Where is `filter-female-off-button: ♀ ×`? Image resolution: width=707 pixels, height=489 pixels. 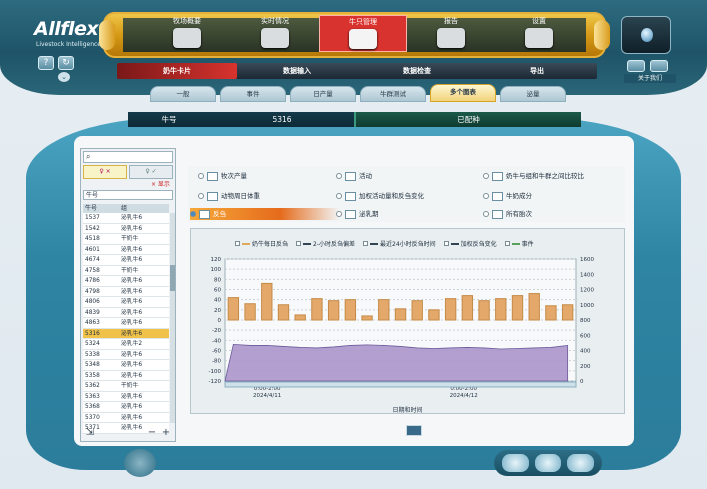
filter-female-off-button: ♀ × is located at coordinates (105, 172).